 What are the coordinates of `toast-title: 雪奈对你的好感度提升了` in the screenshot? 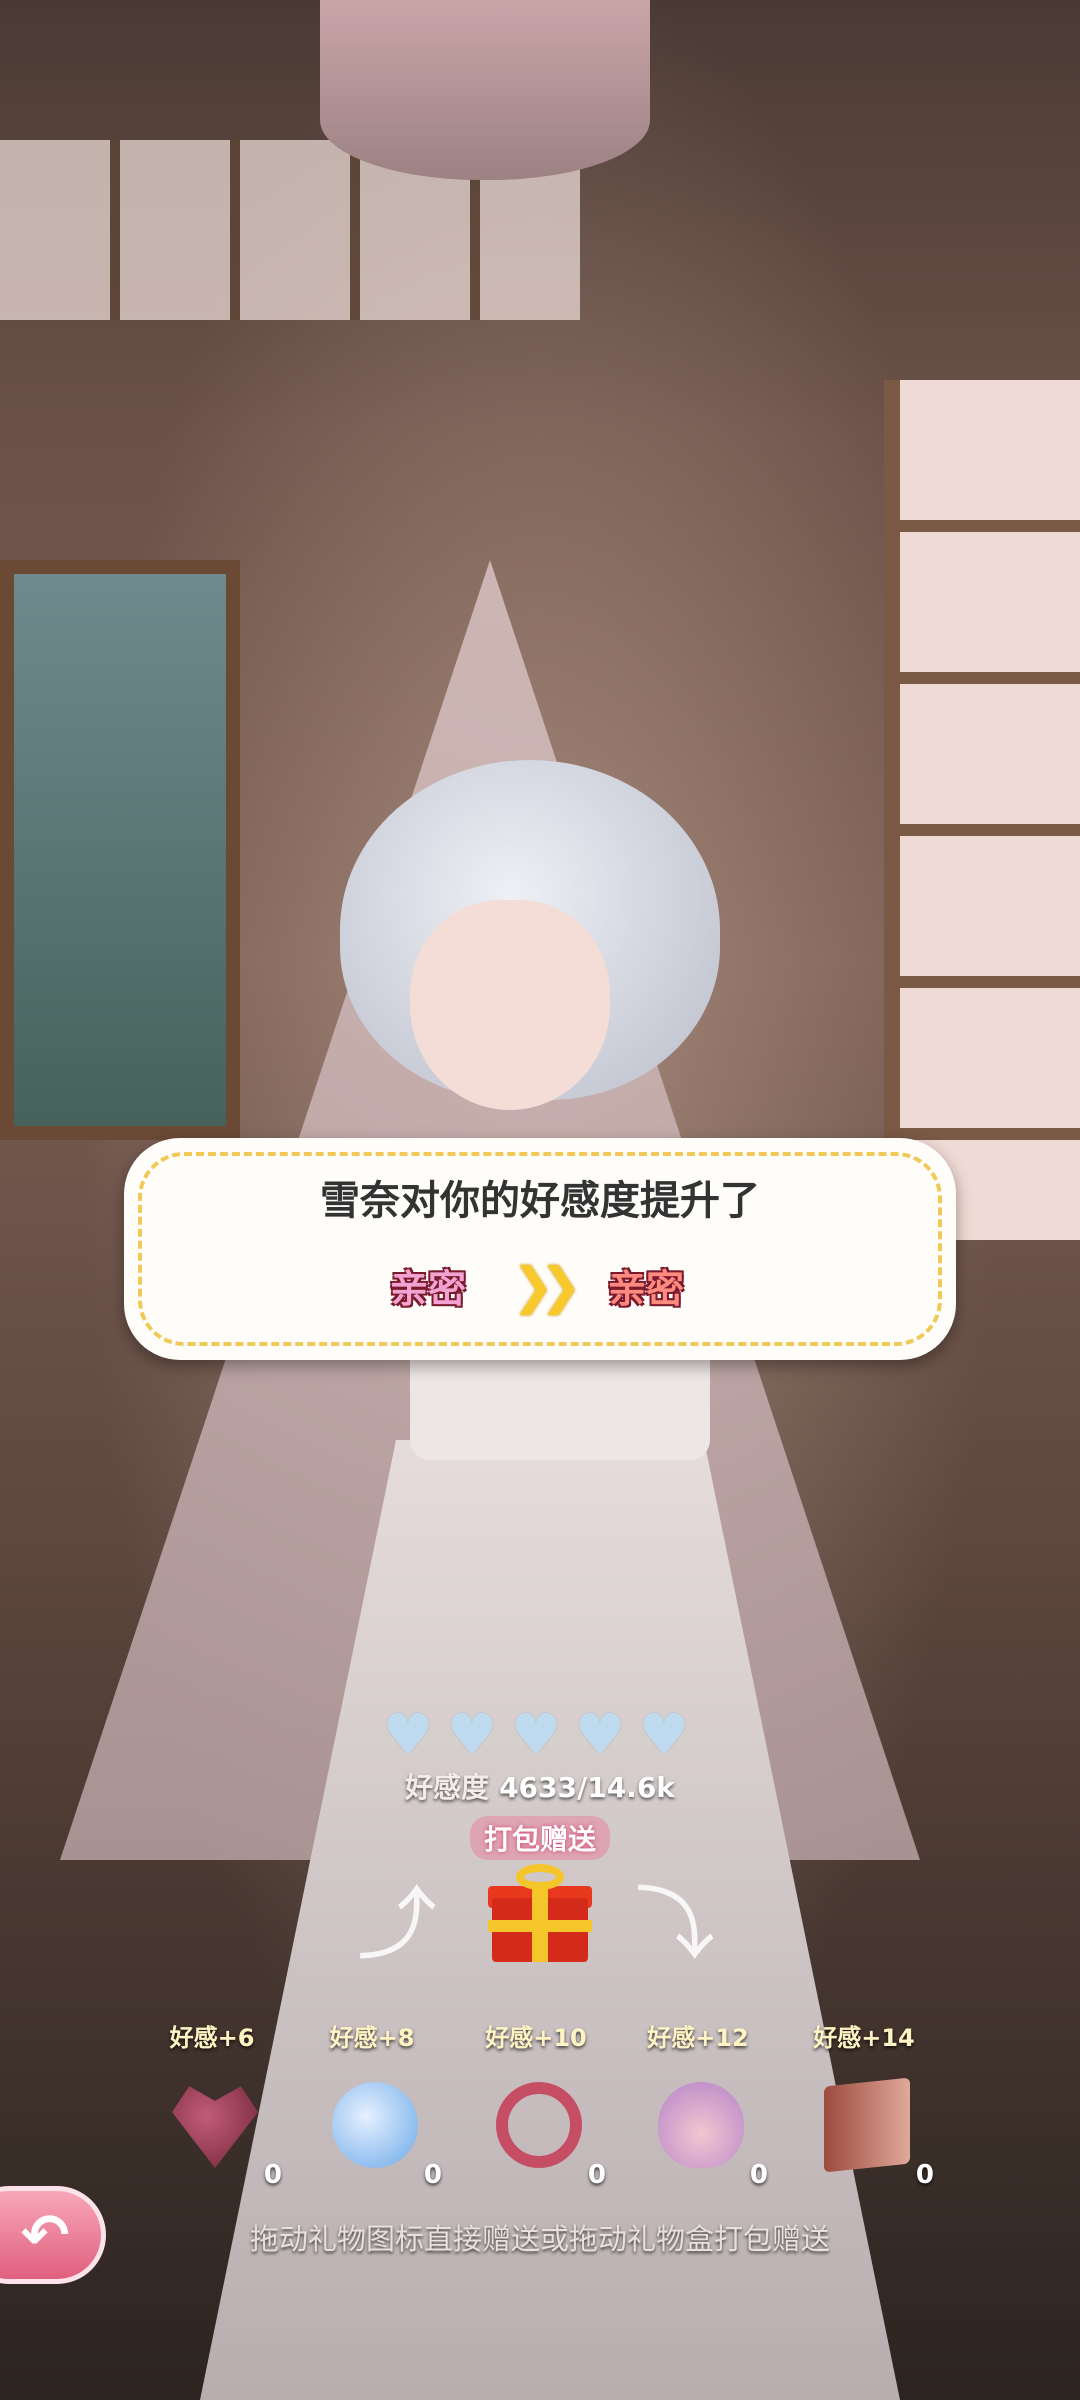 It's located at (540, 1201).